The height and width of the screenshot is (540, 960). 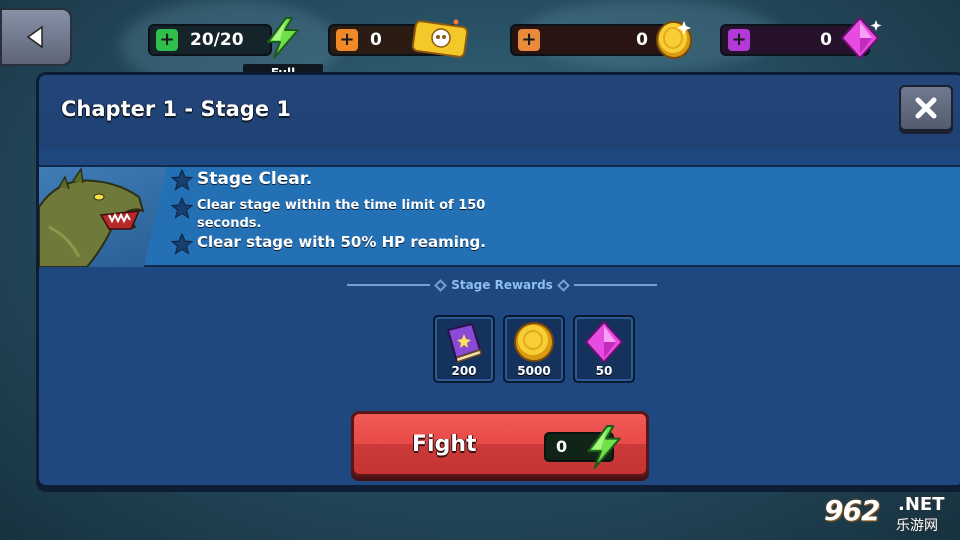 I want to click on add-coin-button: +, so click(x=529, y=40).